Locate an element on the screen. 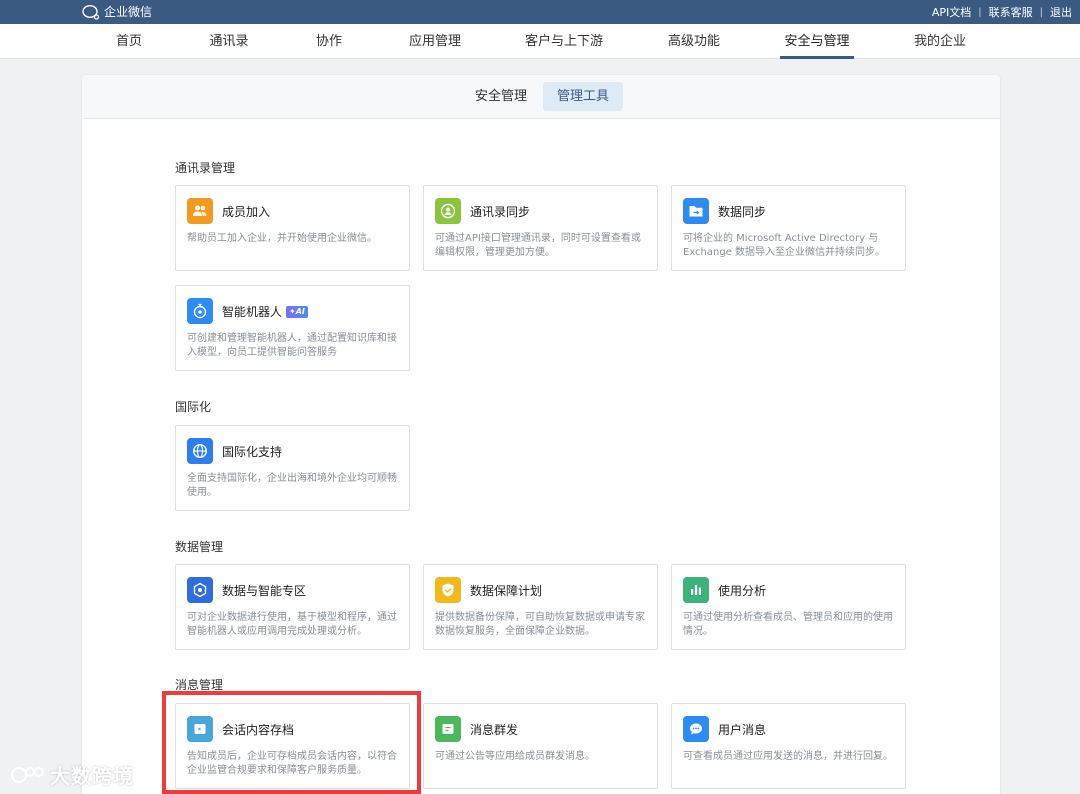 This screenshot has width=1080, height=794. card-title: 使用分析 is located at coordinates (742, 591).